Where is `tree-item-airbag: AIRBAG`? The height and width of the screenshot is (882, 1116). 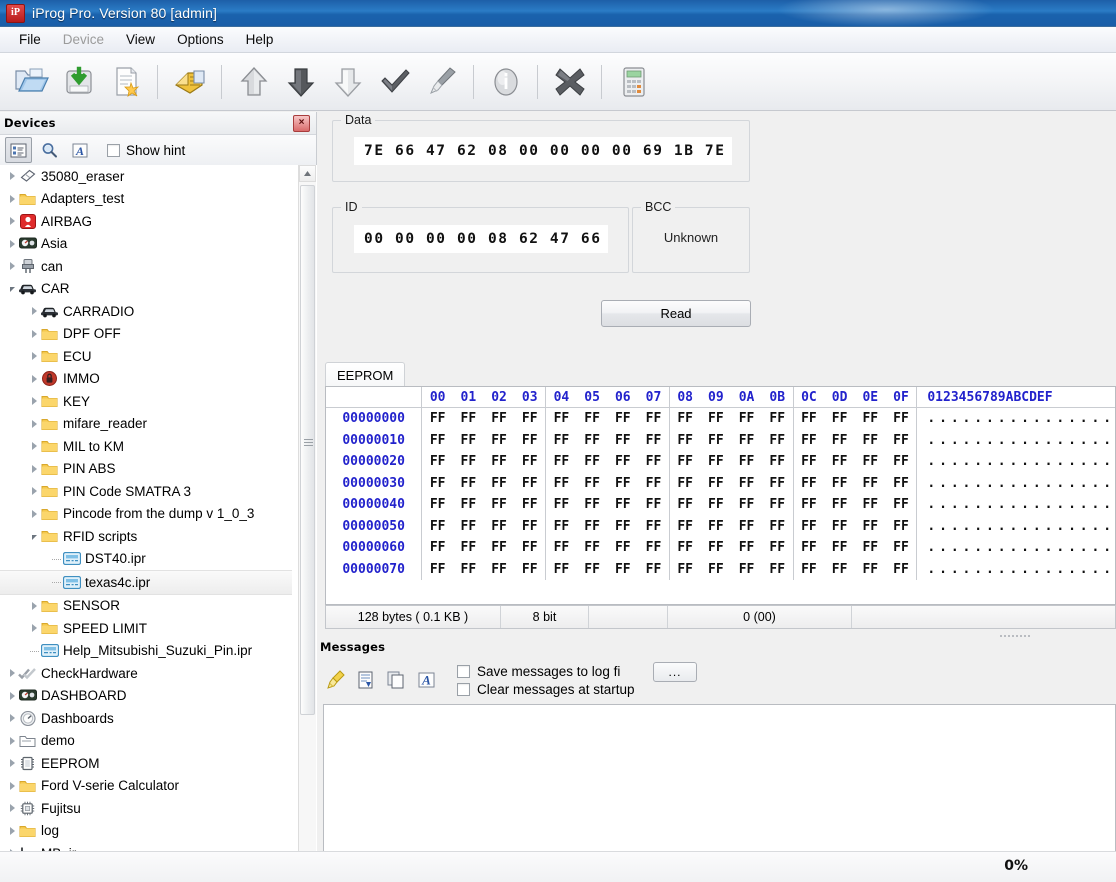
tree-item-airbag: AIRBAG is located at coordinates (146, 221).